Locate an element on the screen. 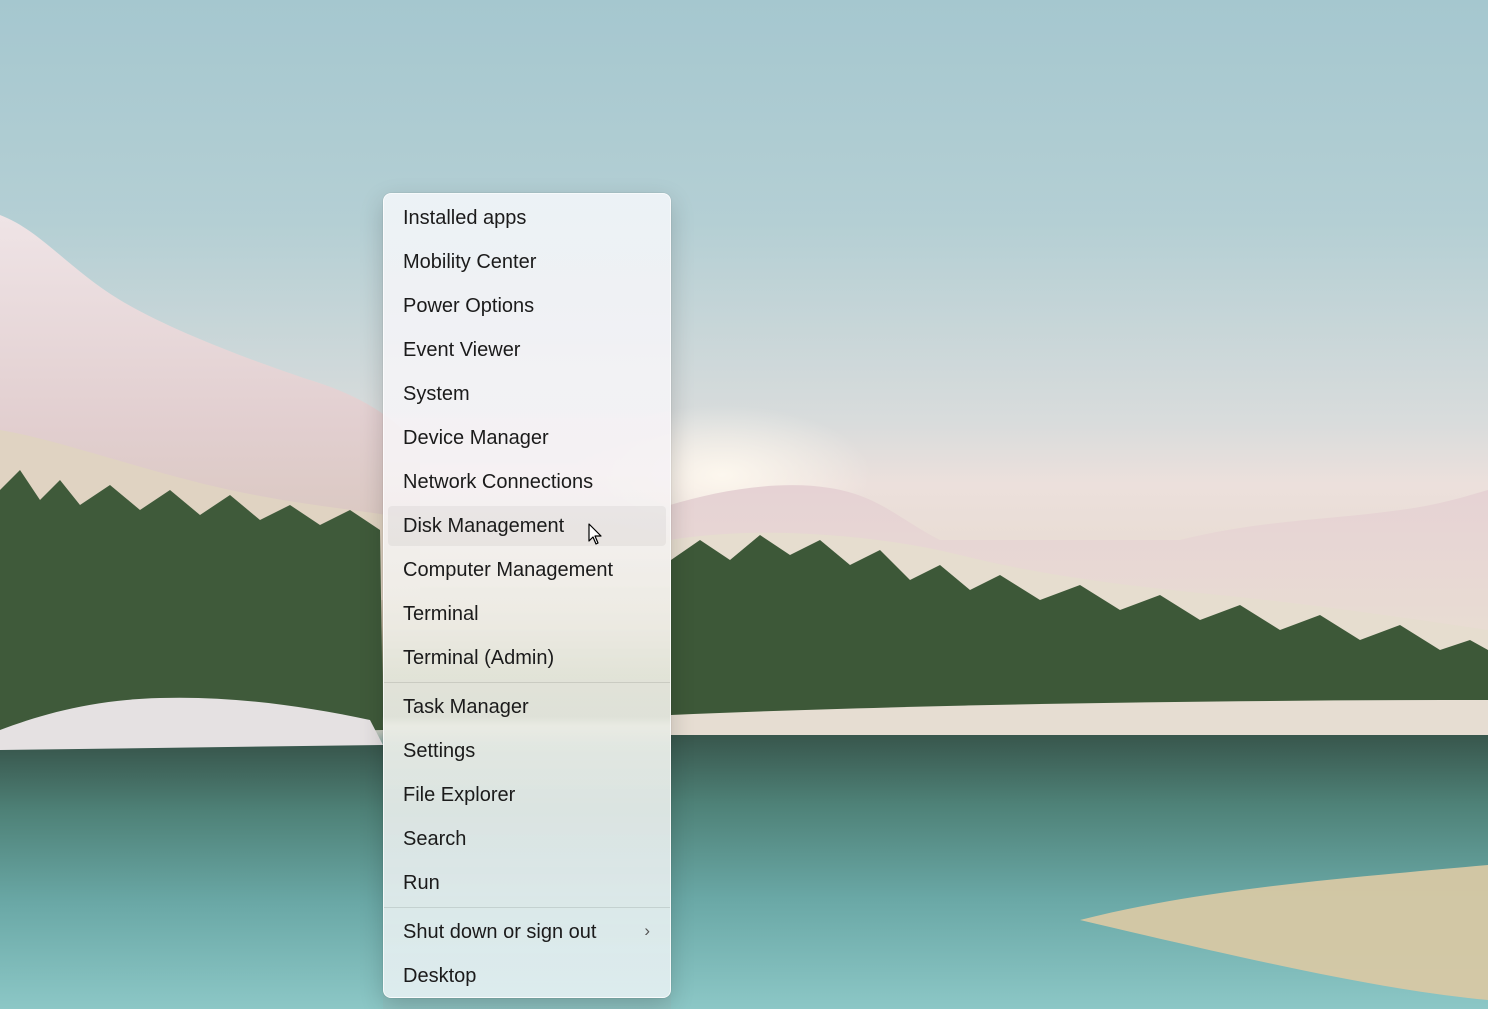 Image resolution: width=1488 pixels, height=1009 pixels. menu-item-label: Power Options is located at coordinates (469, 305).